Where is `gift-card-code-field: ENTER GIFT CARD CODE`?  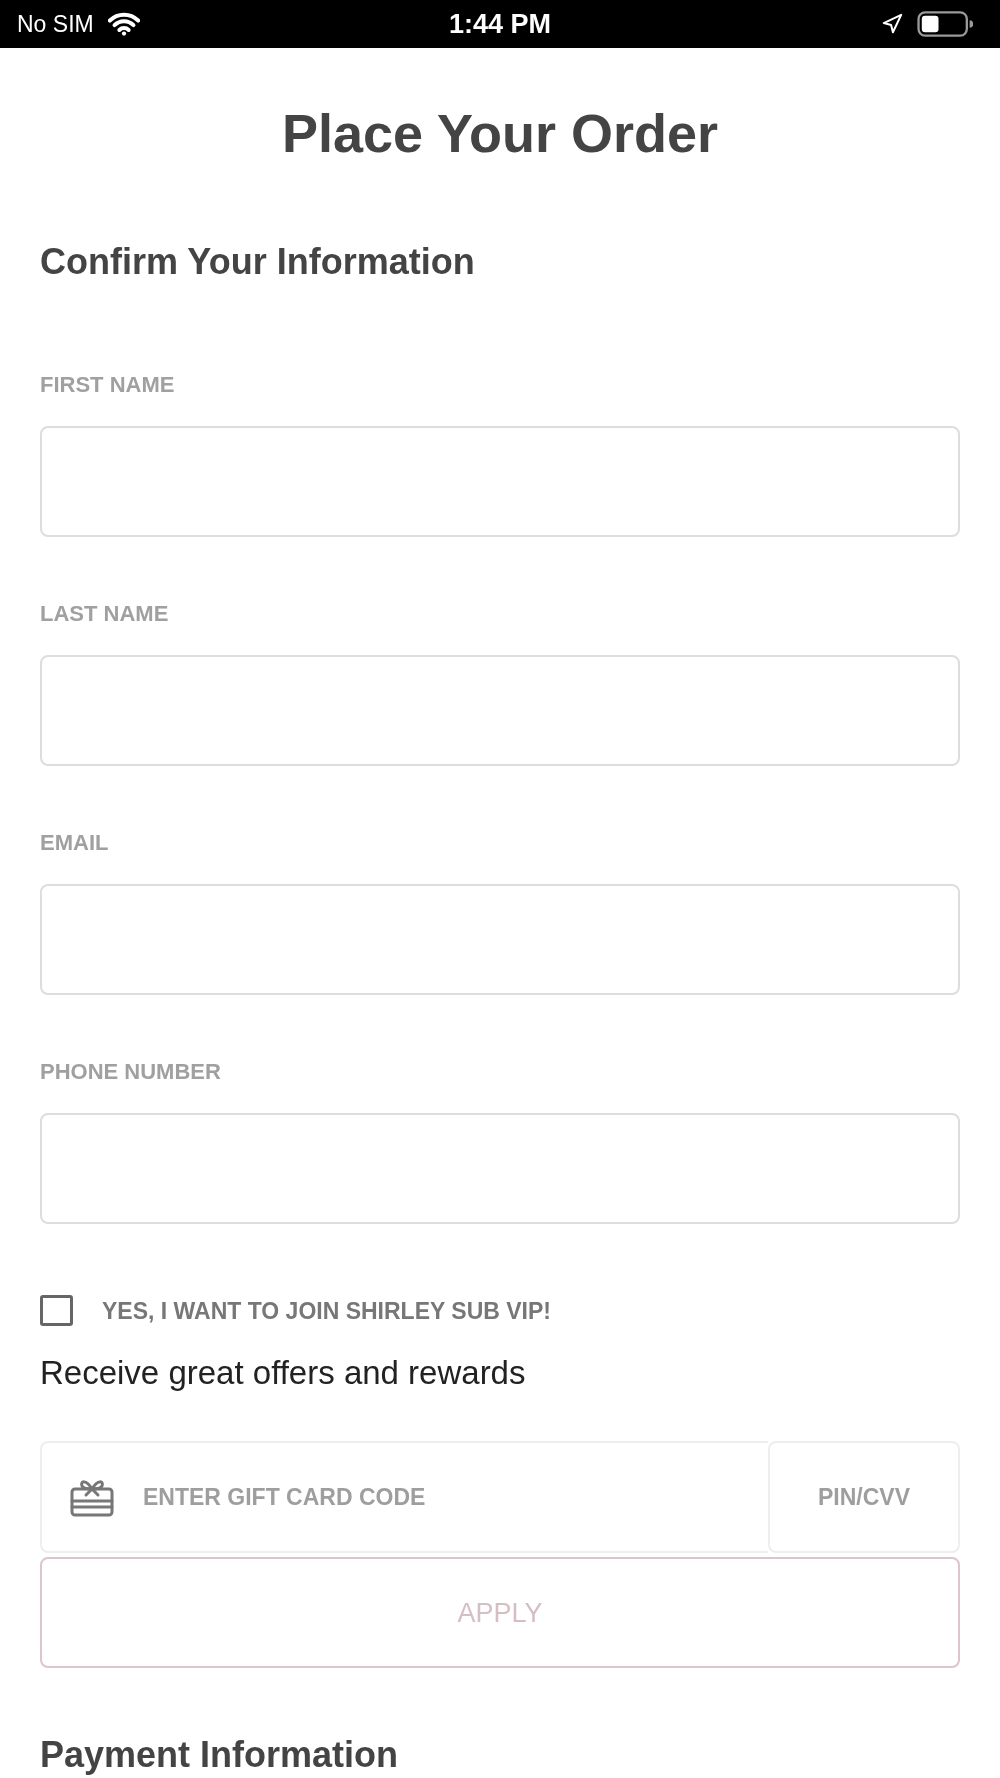
gift-card-code-field: ENTER GIFT CARD CODE is located at coordinates (404, 1497).